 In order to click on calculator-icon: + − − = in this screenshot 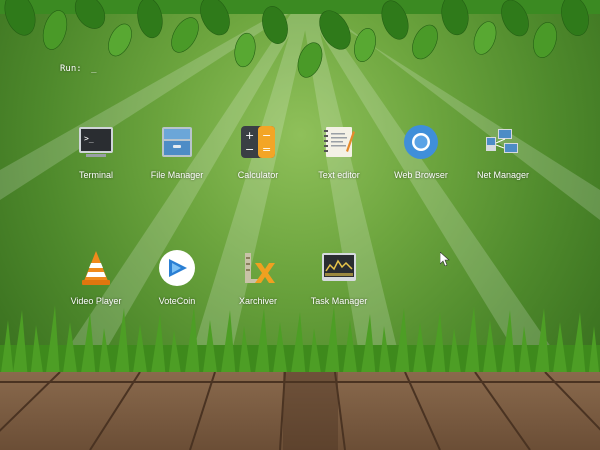, I will do `click(258, 142)`.